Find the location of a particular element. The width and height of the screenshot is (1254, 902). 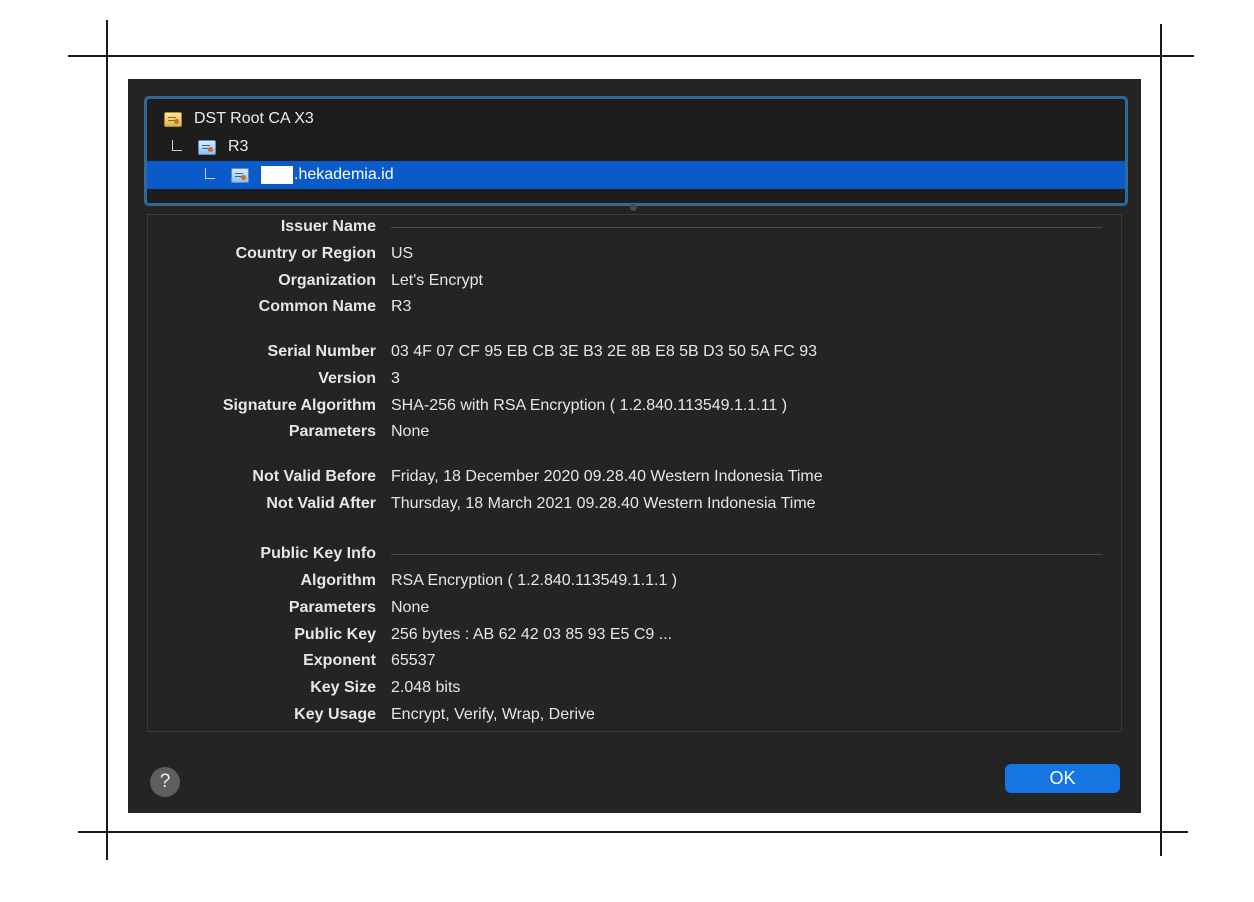

common-name-row: Common Name R3 is located at coordinates (634, 307).